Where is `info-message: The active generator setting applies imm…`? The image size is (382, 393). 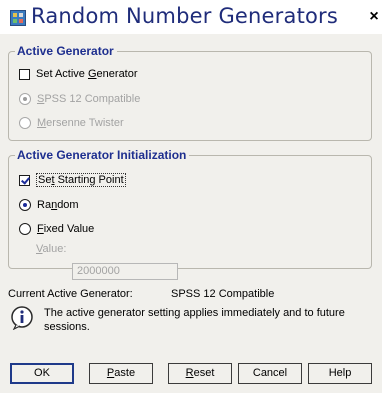 info-message: The active generator setting applies imm… is located at coordinates (194, 320).